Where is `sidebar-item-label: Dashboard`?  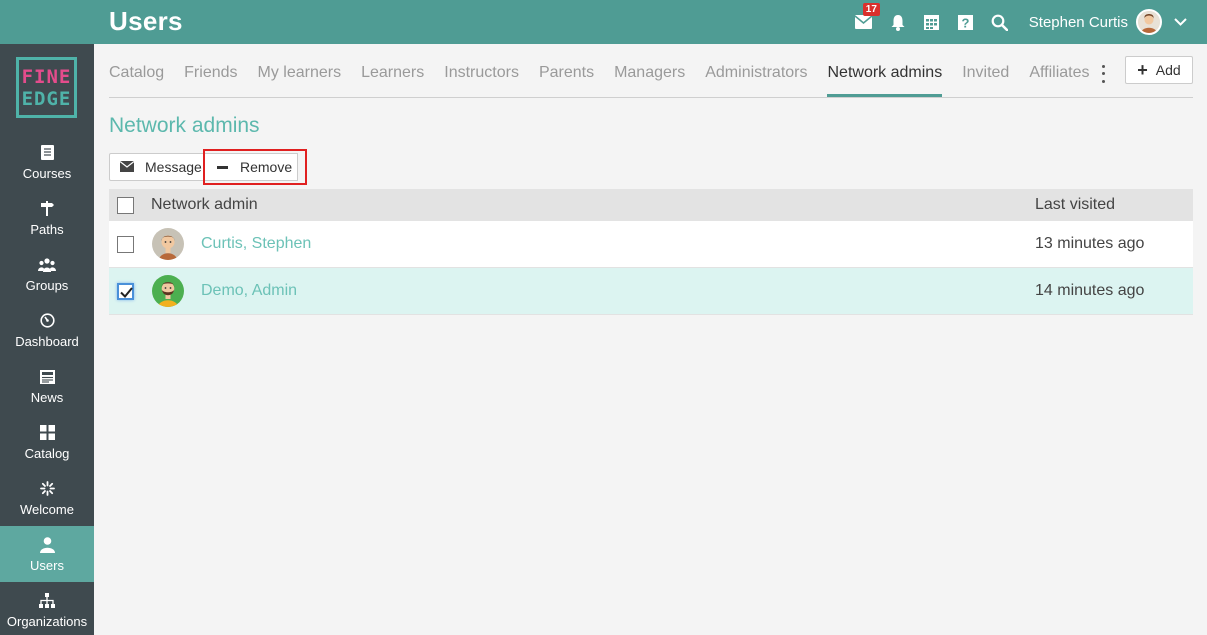 sidebar-item-label: Dashboard is located at coordinates (47, 341).